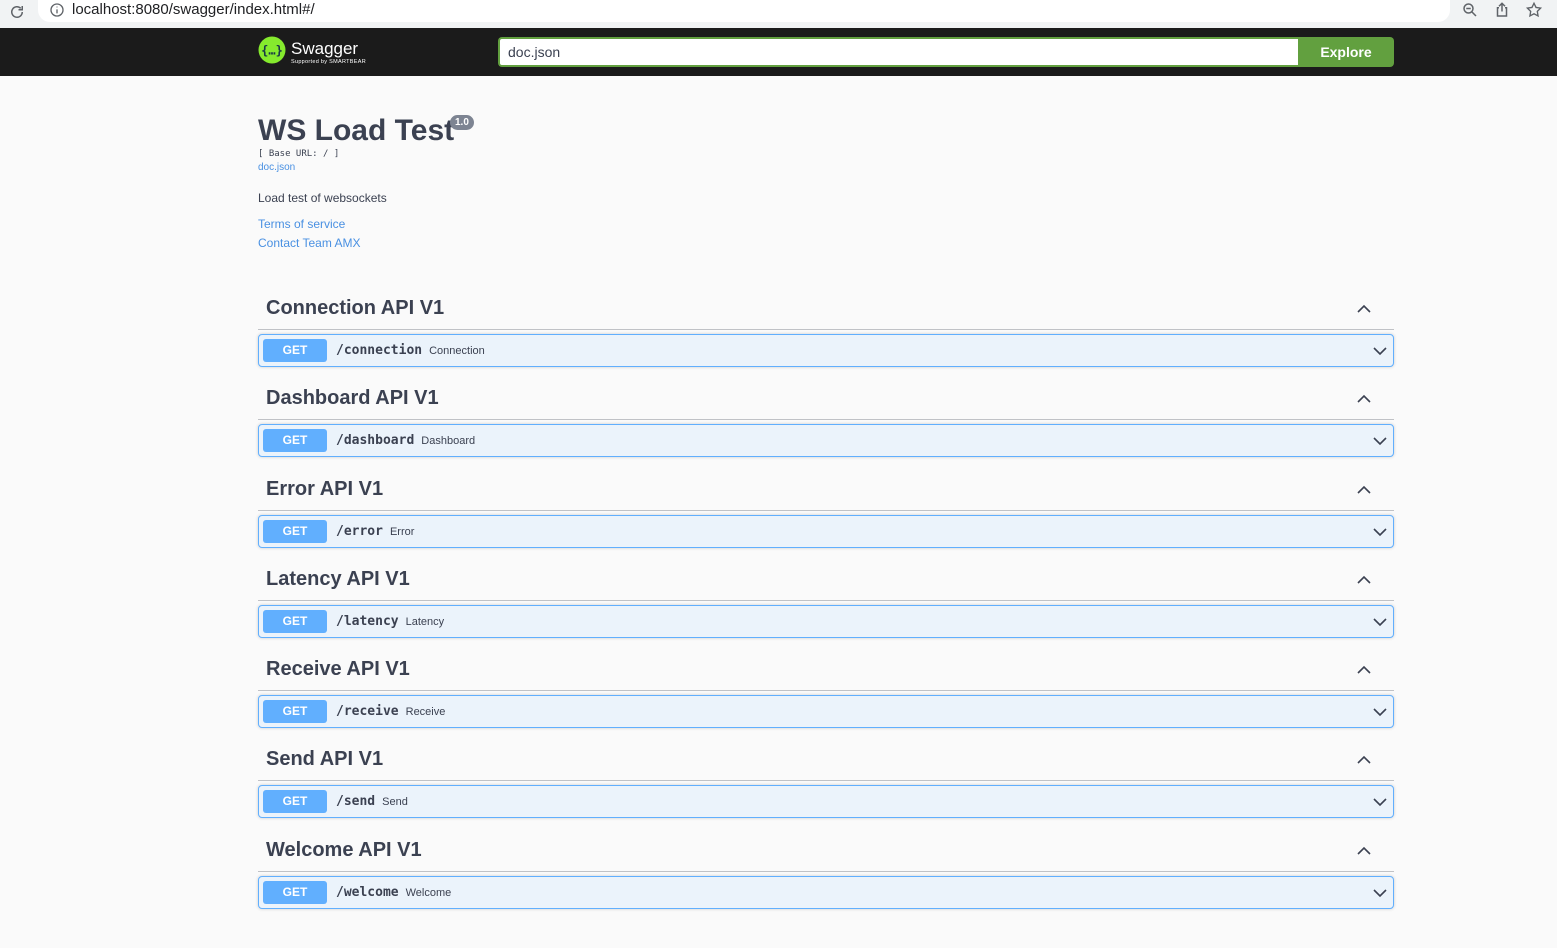  What do you see at coordinates (193, 9) in the screenshot?
I see `address-url: localhost:8080/swagger/index.html#/` at bounding box center [193, 9].